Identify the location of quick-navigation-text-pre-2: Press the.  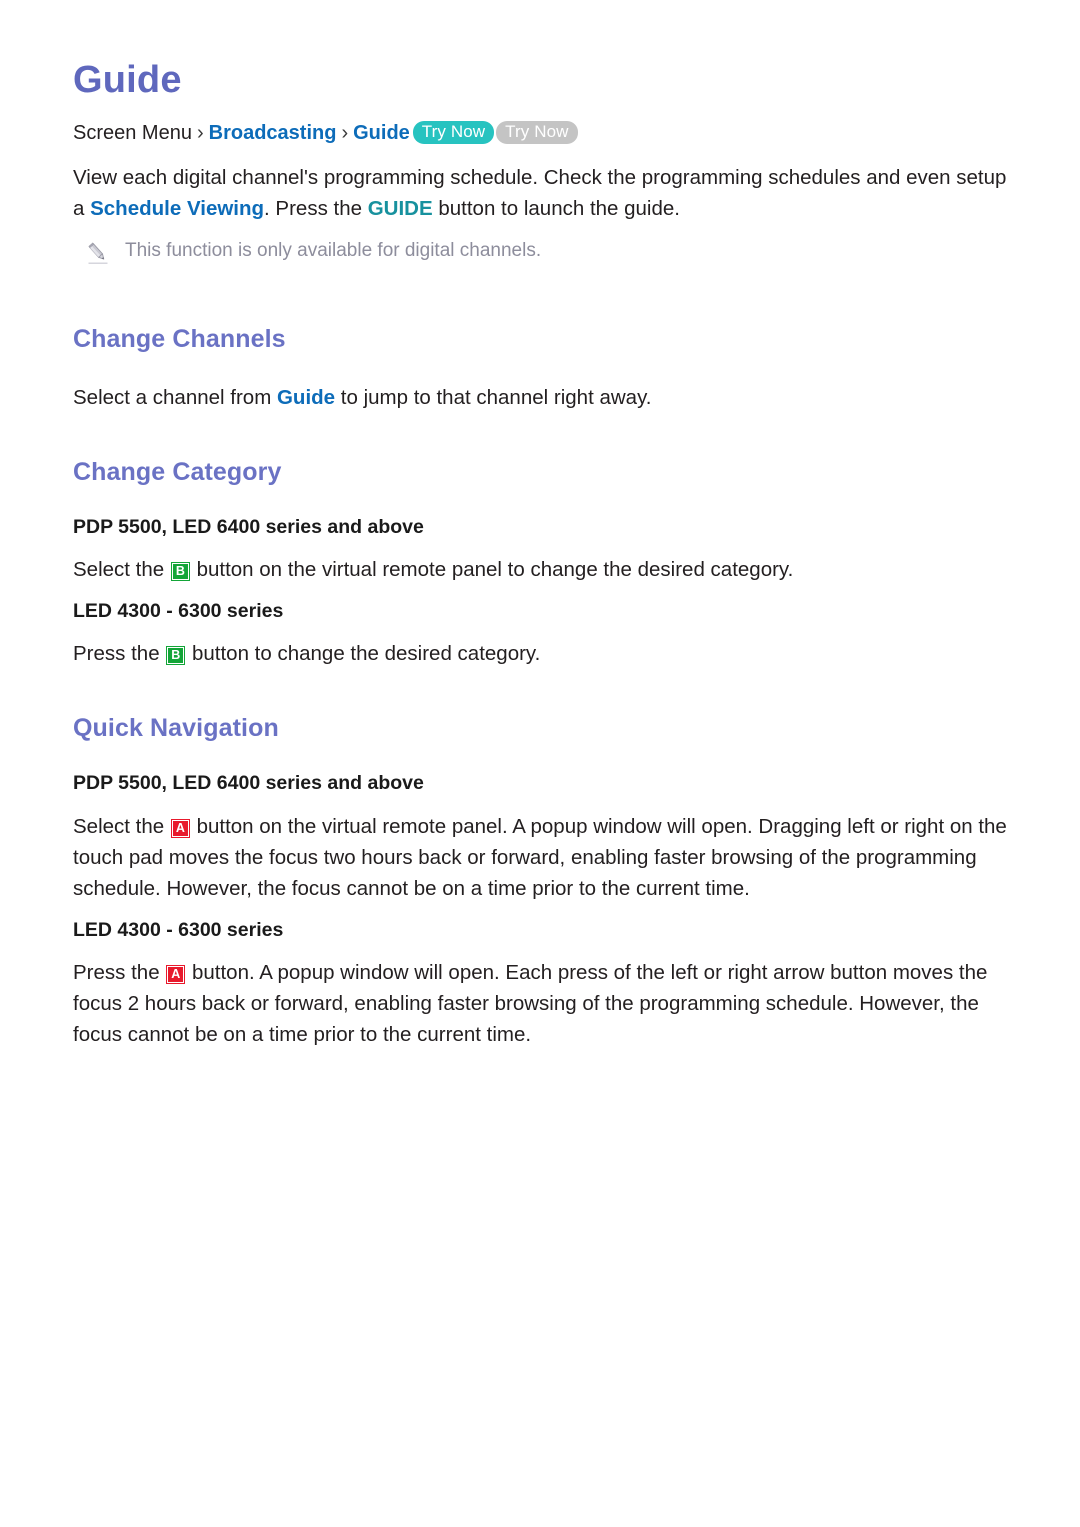
(119, 973).